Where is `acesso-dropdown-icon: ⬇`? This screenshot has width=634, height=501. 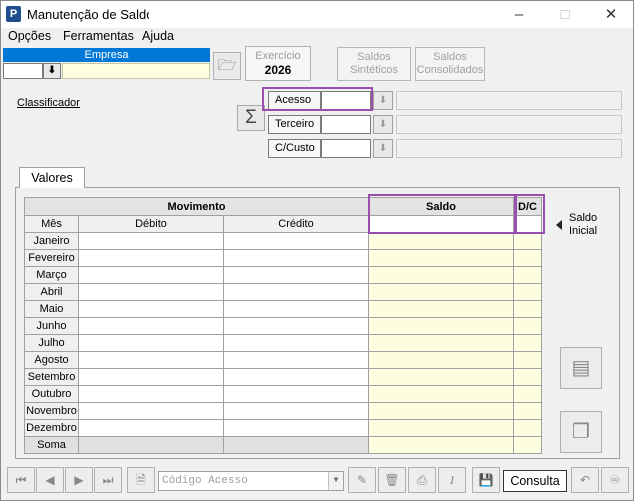 acesso-dropdown-icon: ⬇ is located at coordinates (383, 100).